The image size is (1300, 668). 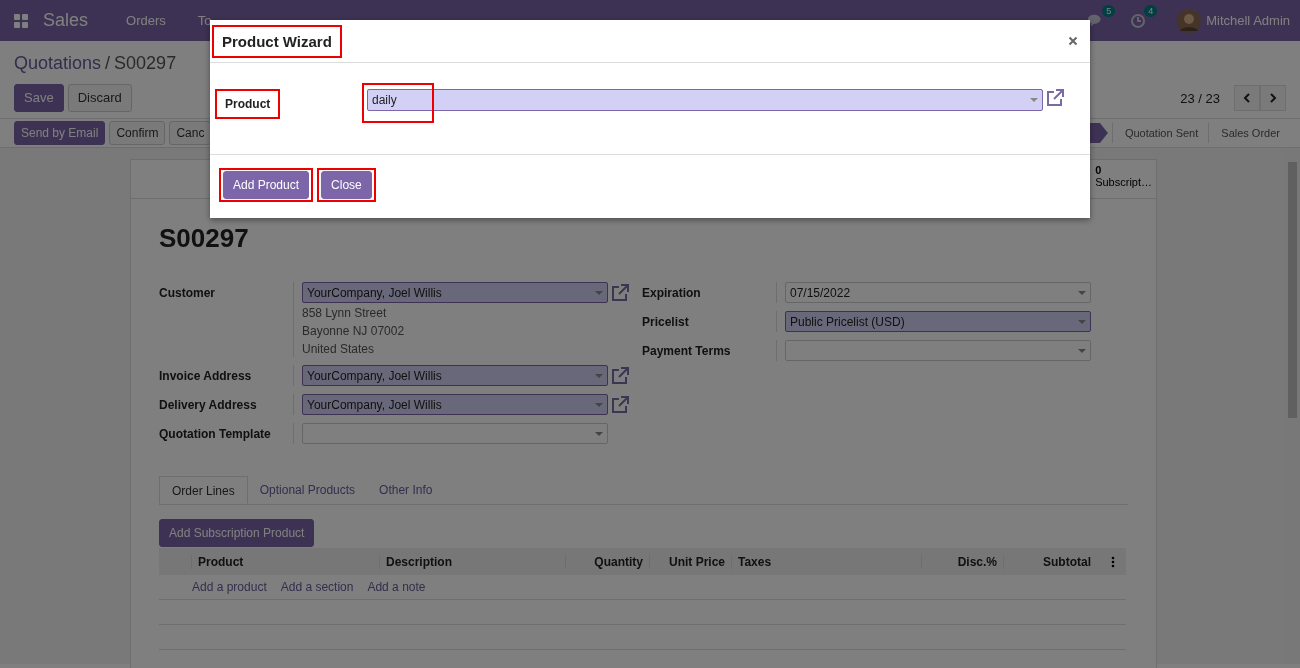 I want to click on field-label: Customer, so click(x=187, y=293).